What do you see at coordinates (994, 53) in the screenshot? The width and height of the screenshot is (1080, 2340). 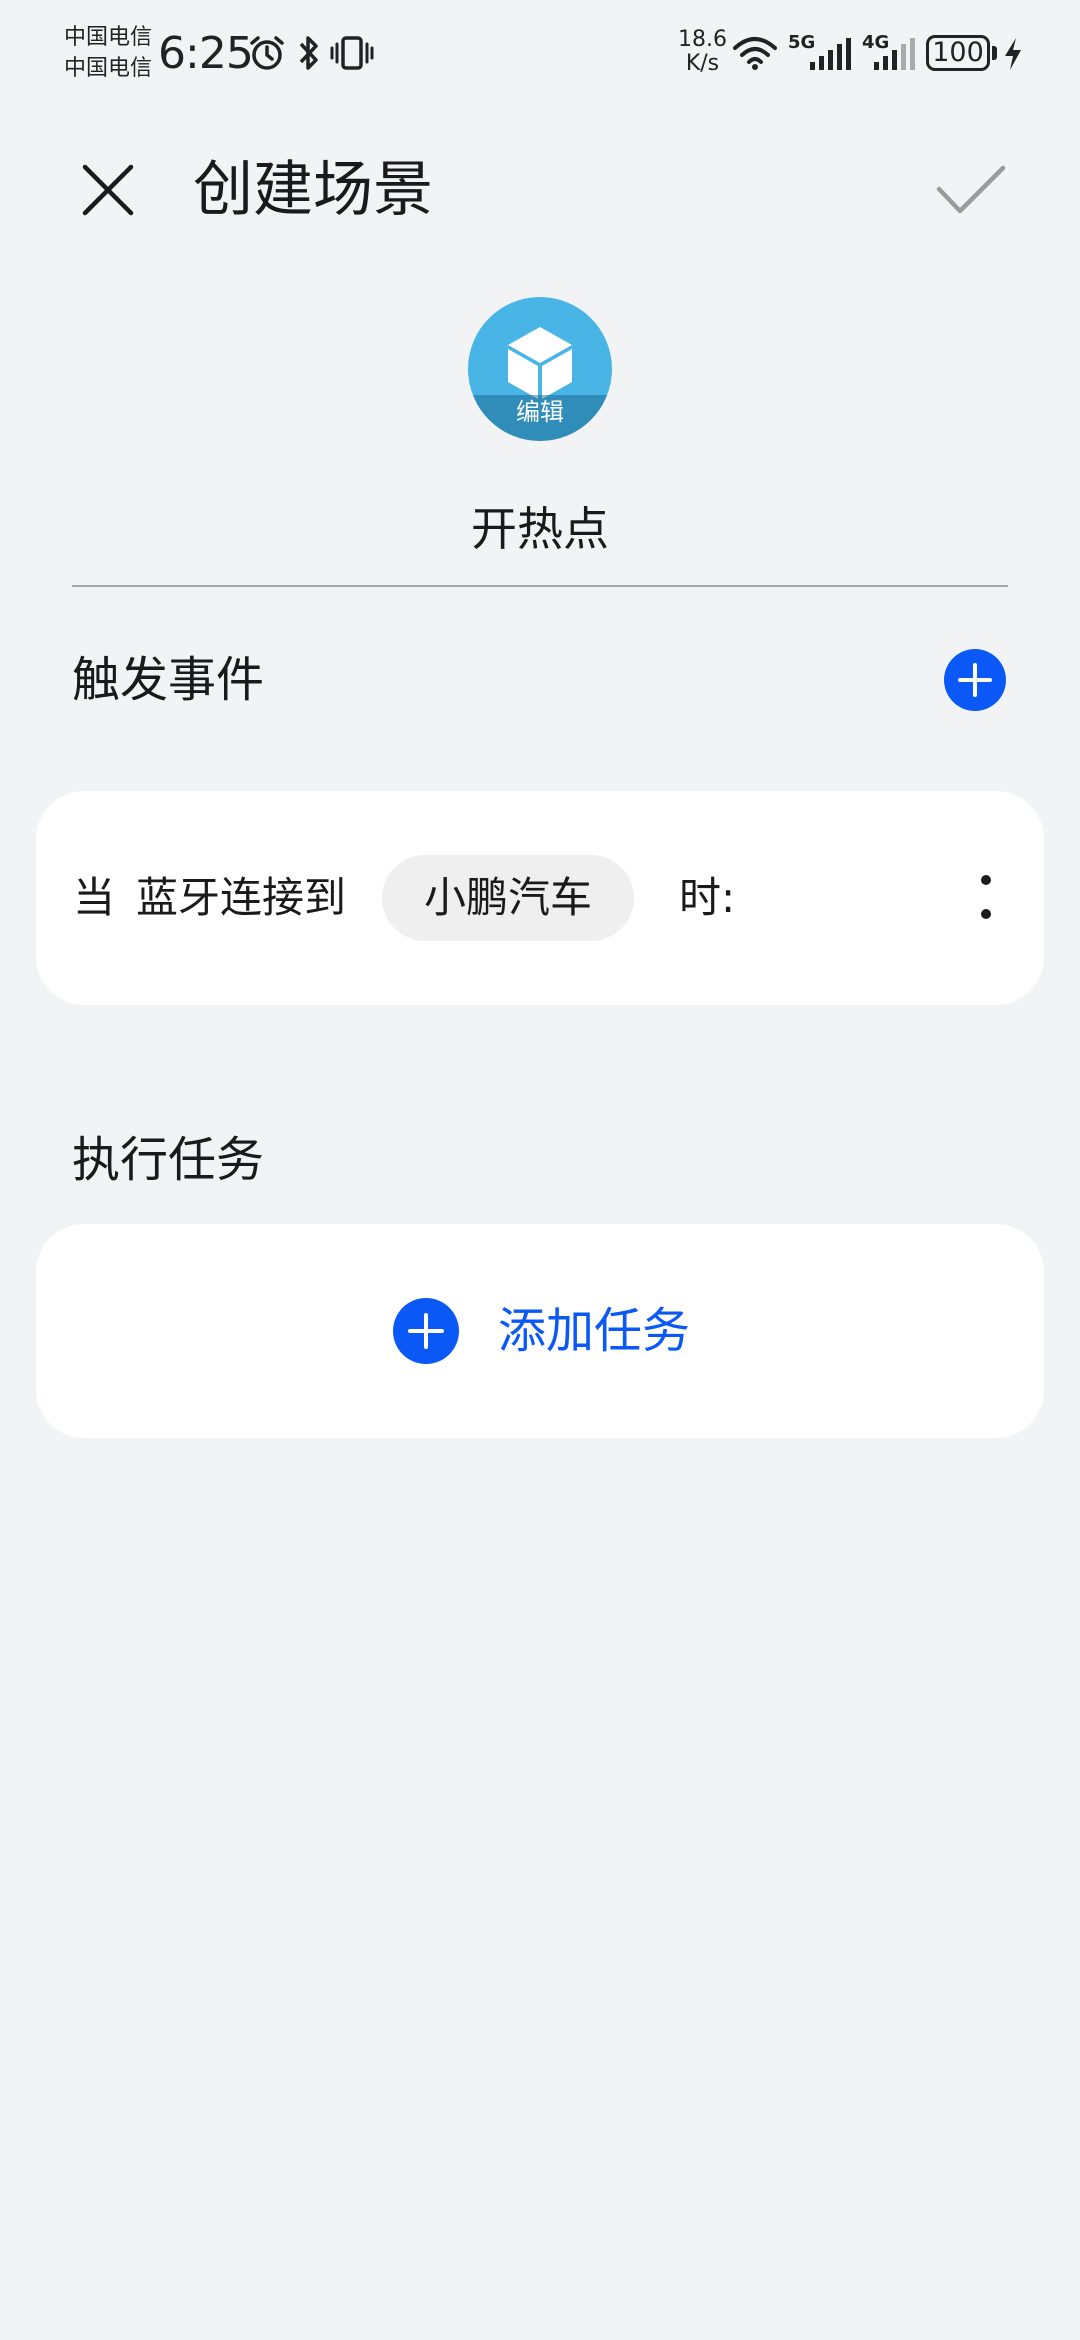 I see `battery-cap` at bounding box center [994, 53].